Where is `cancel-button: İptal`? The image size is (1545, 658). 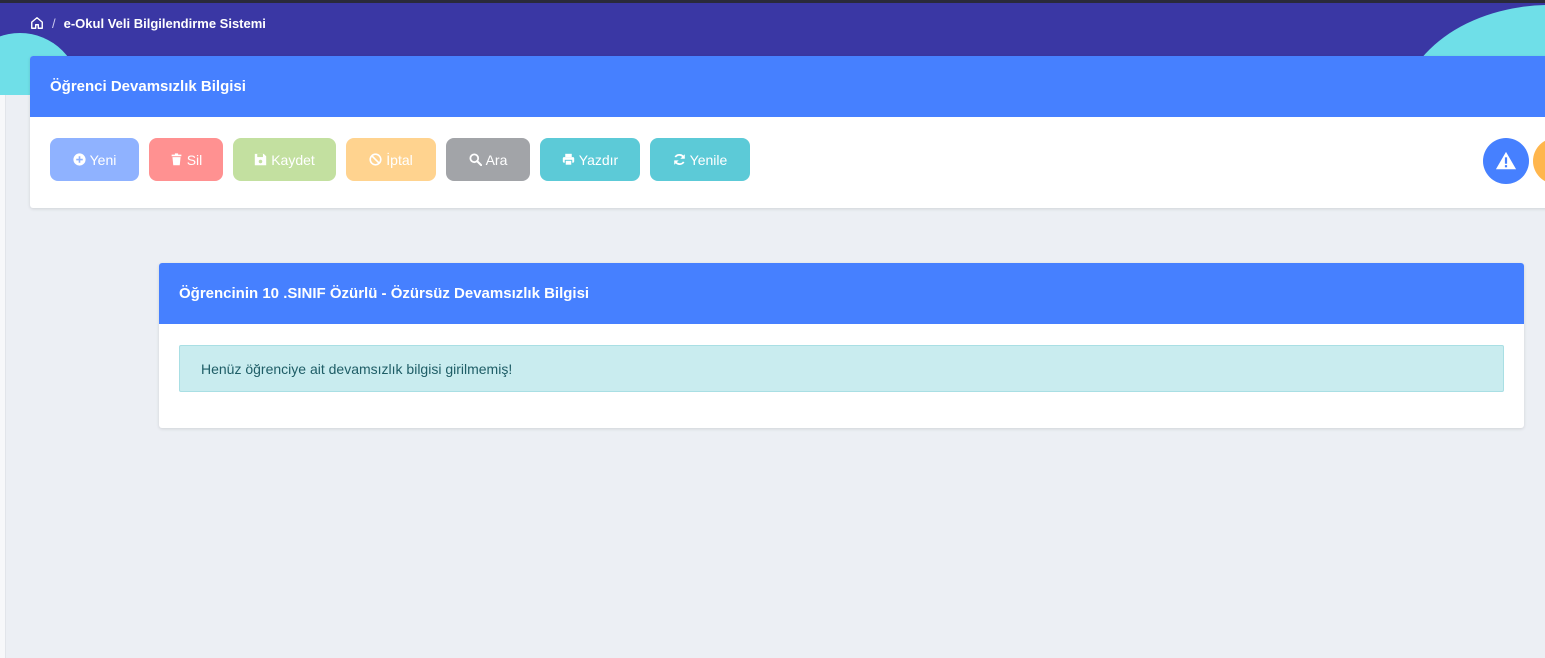 cancel-button: İptal is located at coordinates (391, 159).